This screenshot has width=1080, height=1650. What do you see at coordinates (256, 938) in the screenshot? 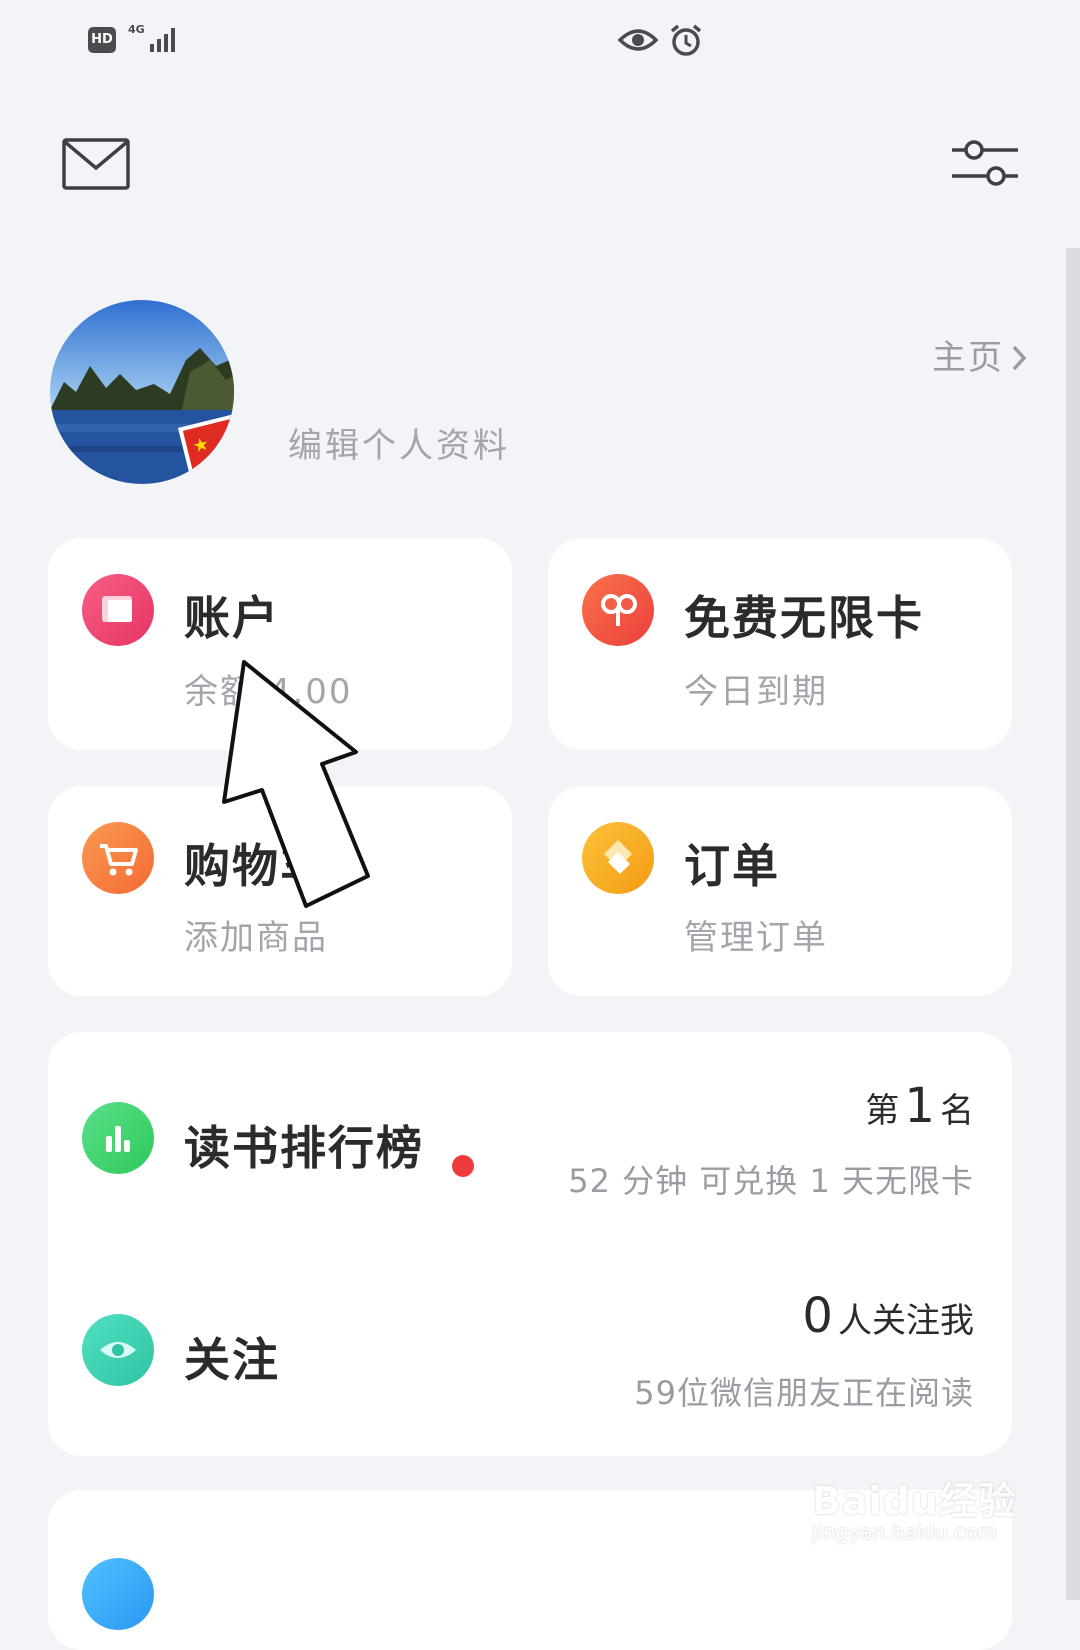
I see `cart-subtitle: 添加商品` at bounding box center [256, 938].